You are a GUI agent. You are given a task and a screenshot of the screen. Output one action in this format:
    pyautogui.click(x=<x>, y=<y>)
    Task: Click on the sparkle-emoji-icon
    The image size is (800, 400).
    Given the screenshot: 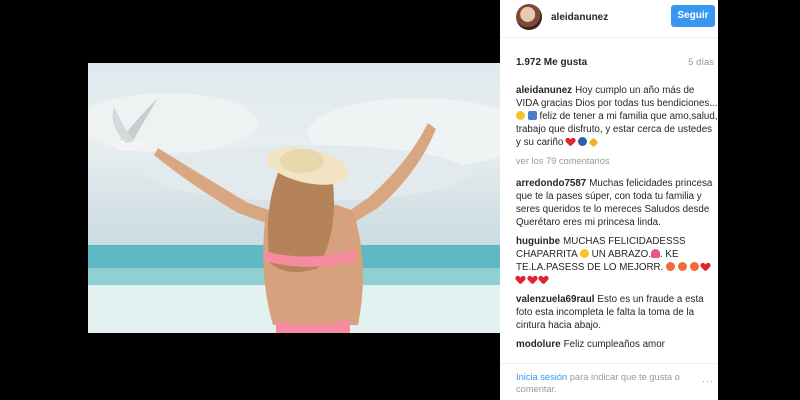 What is the action you would take?
    pyautogui.click(x=593, y=142)
    